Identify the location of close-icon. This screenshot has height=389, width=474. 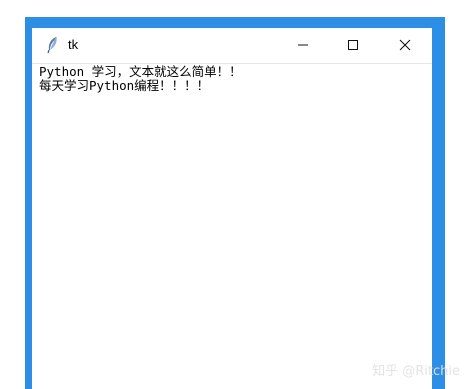
(405, 45).